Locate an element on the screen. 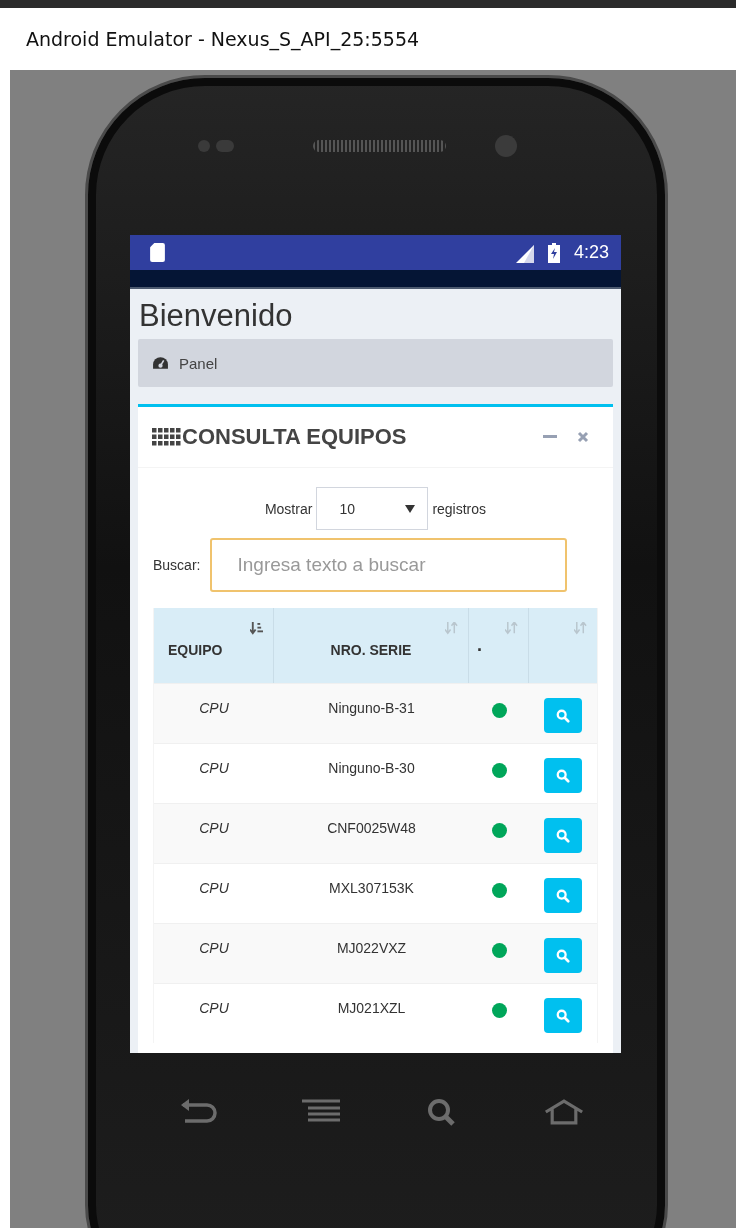 The width and height of the screenshot is (736, 1228). close-icon is located at coordinates (583, 437).